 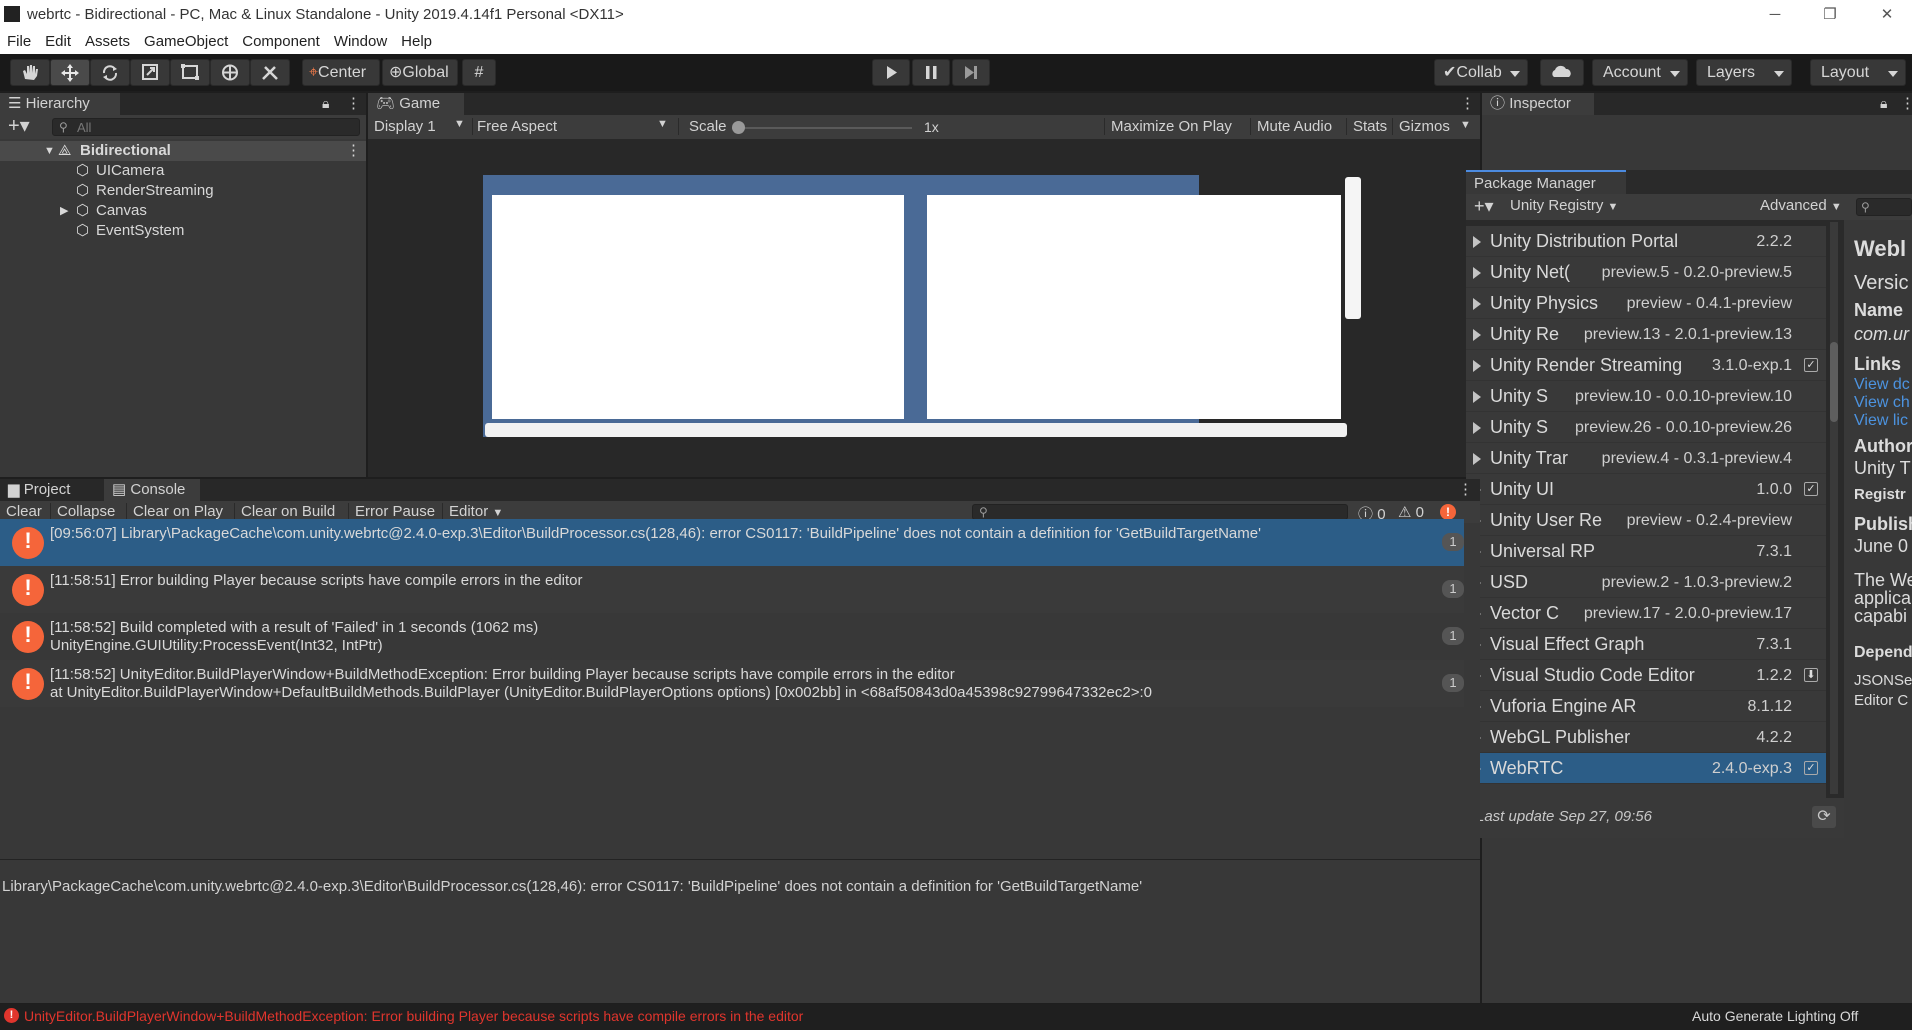 What do you see at coordinates (1646, 582) in the screenshot?
I see `package-row: USD preview.2 - 1.0.3-preview.2` at bounding box center [1646, 582].